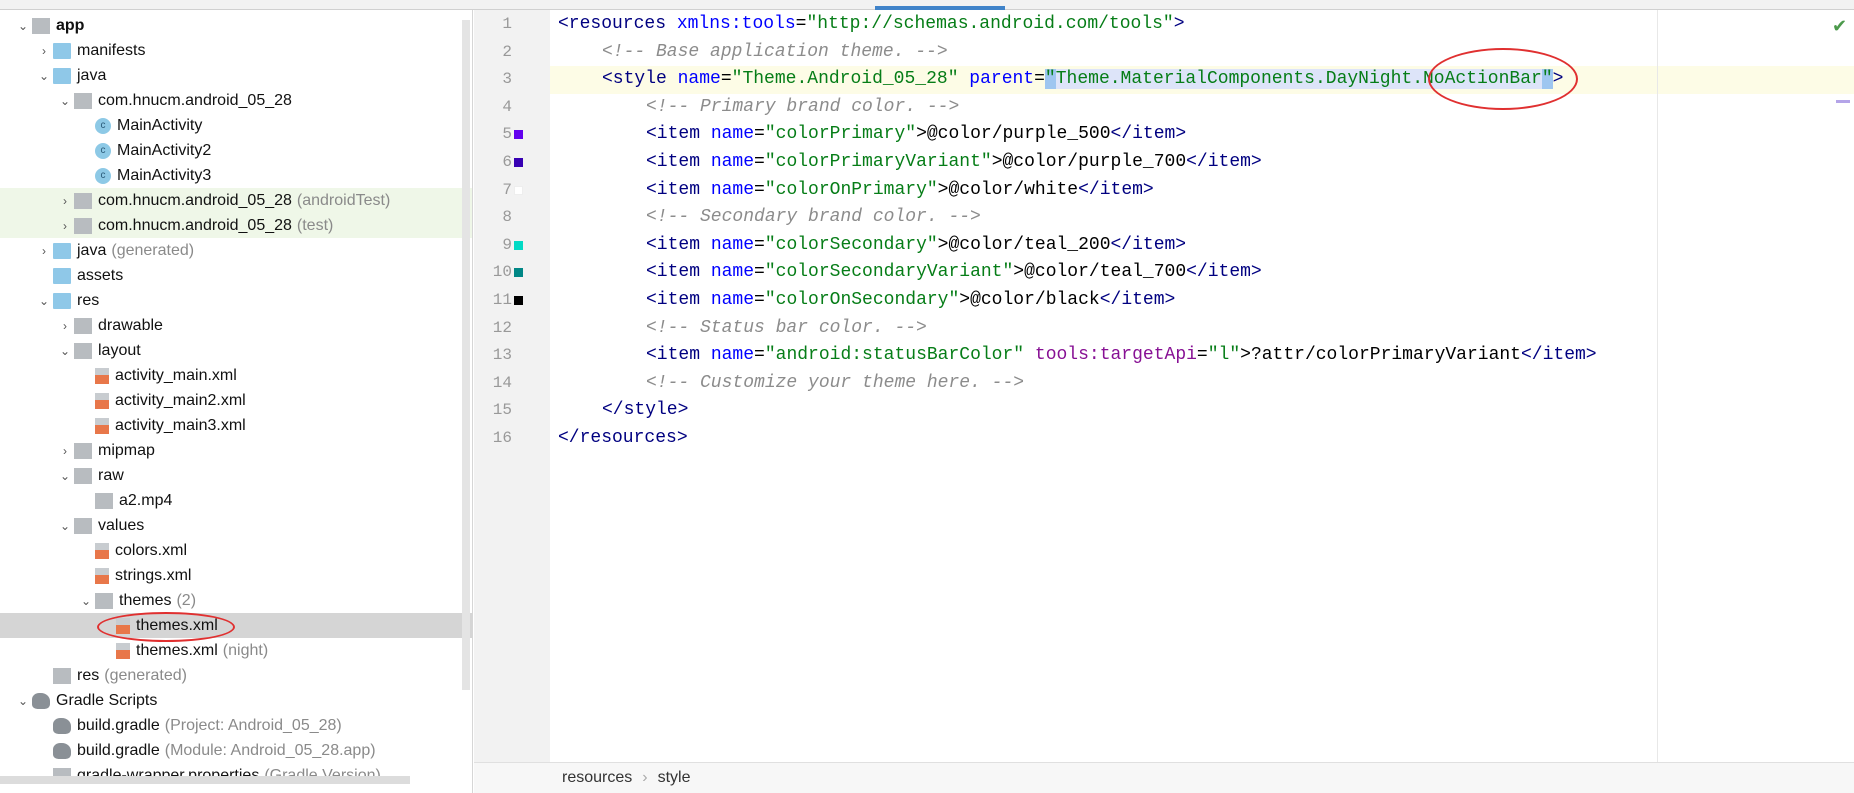  Describe the element at coordinates (236, 650) in the screenshot. I see `tree-item: themes.xml (night)` at that location.